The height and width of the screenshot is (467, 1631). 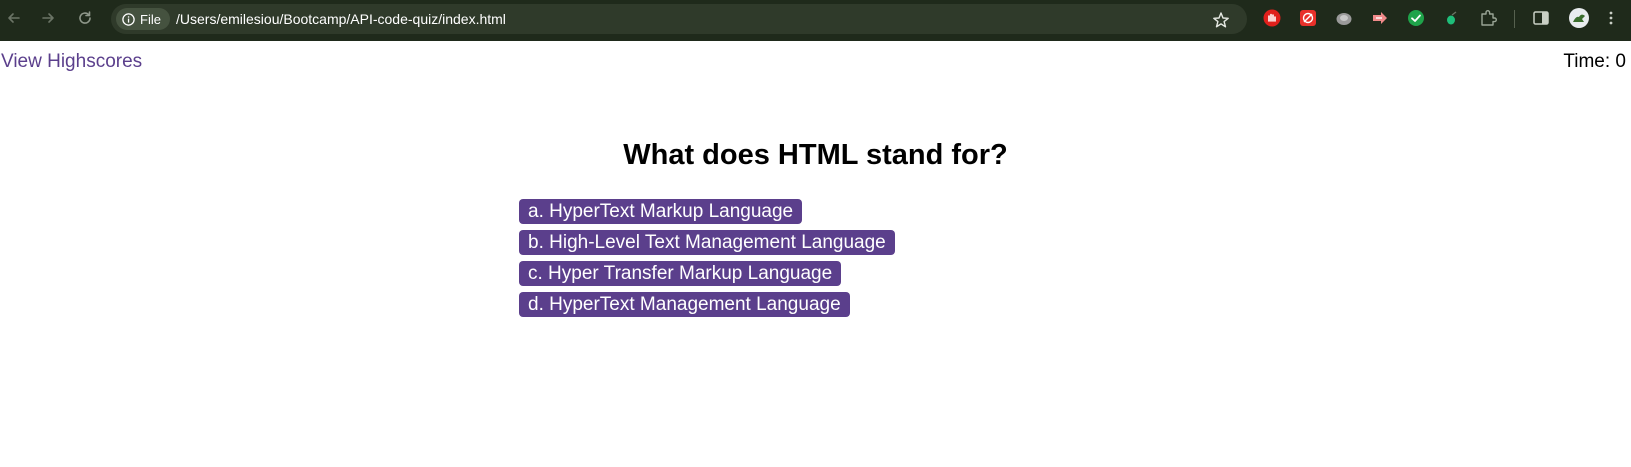 What do you see at coordinates (1380, 18) in the screenshot?
I see `pink-arrow-extension-icon` at bounding box center [1380, 18].